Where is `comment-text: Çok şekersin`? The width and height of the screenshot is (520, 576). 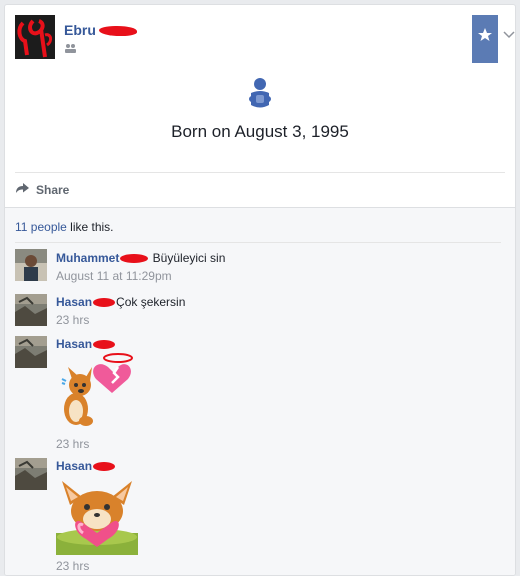 comment-text: Çok şekersin is located at coordinates (151, 302).